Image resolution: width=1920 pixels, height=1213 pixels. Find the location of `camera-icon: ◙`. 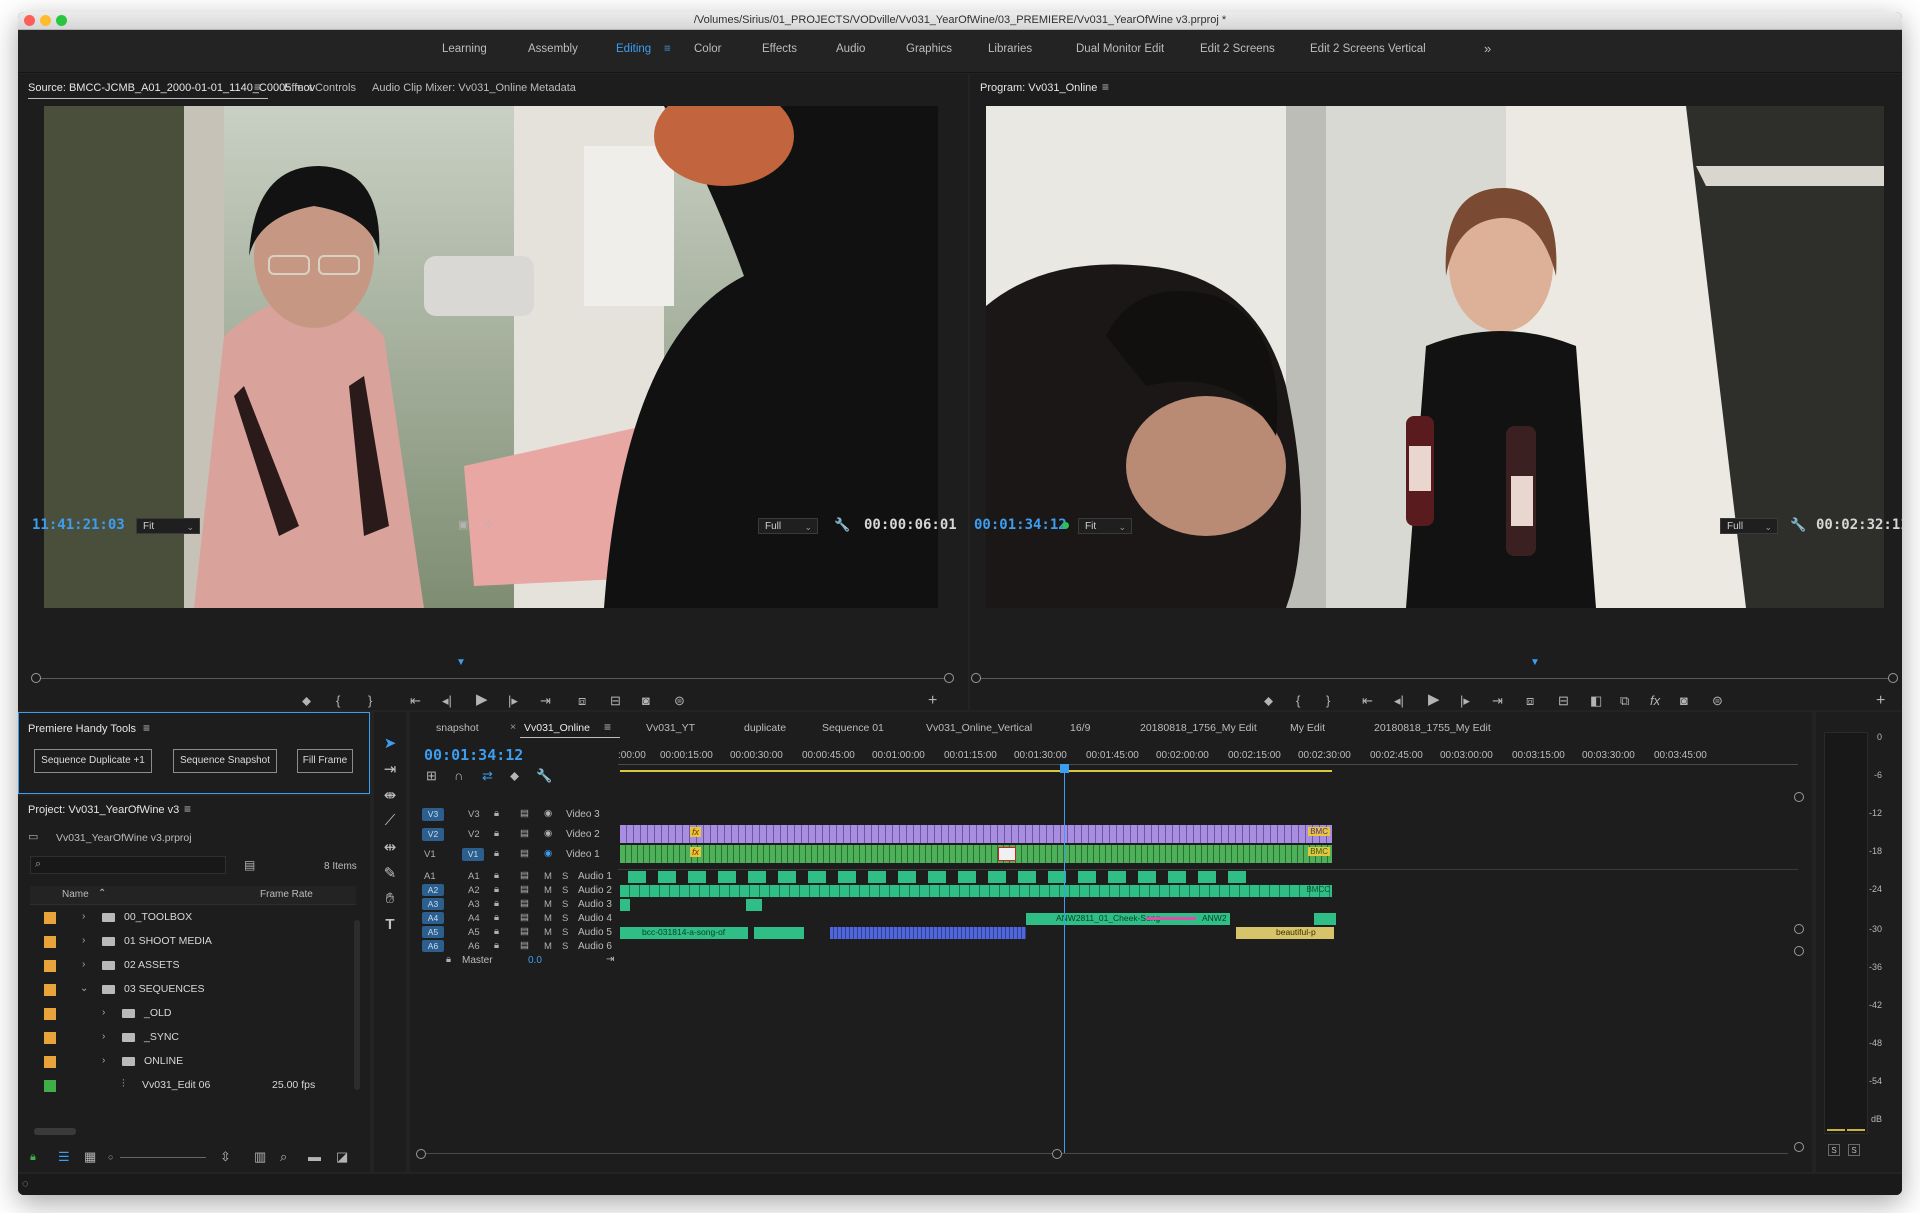

camera-icon: ◙ is located at coordinates (646, 701).